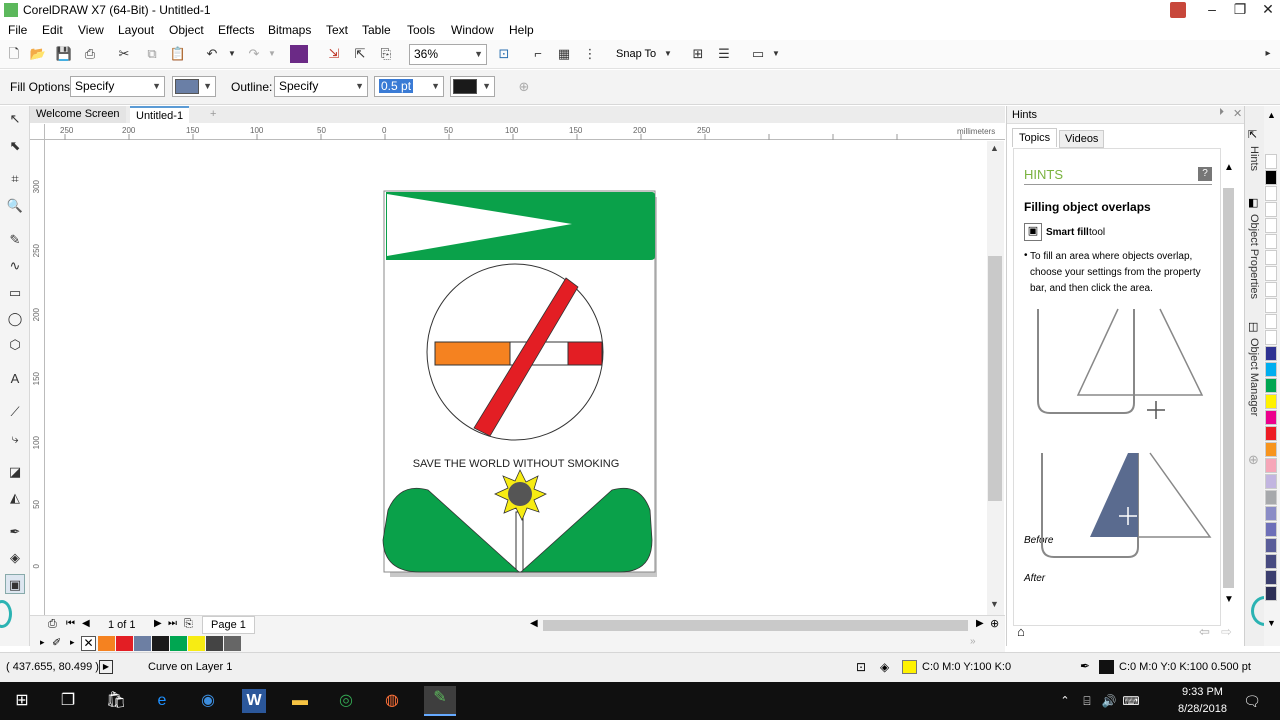  I want to click on show-grid-icon: ▦, so click(564, 54).